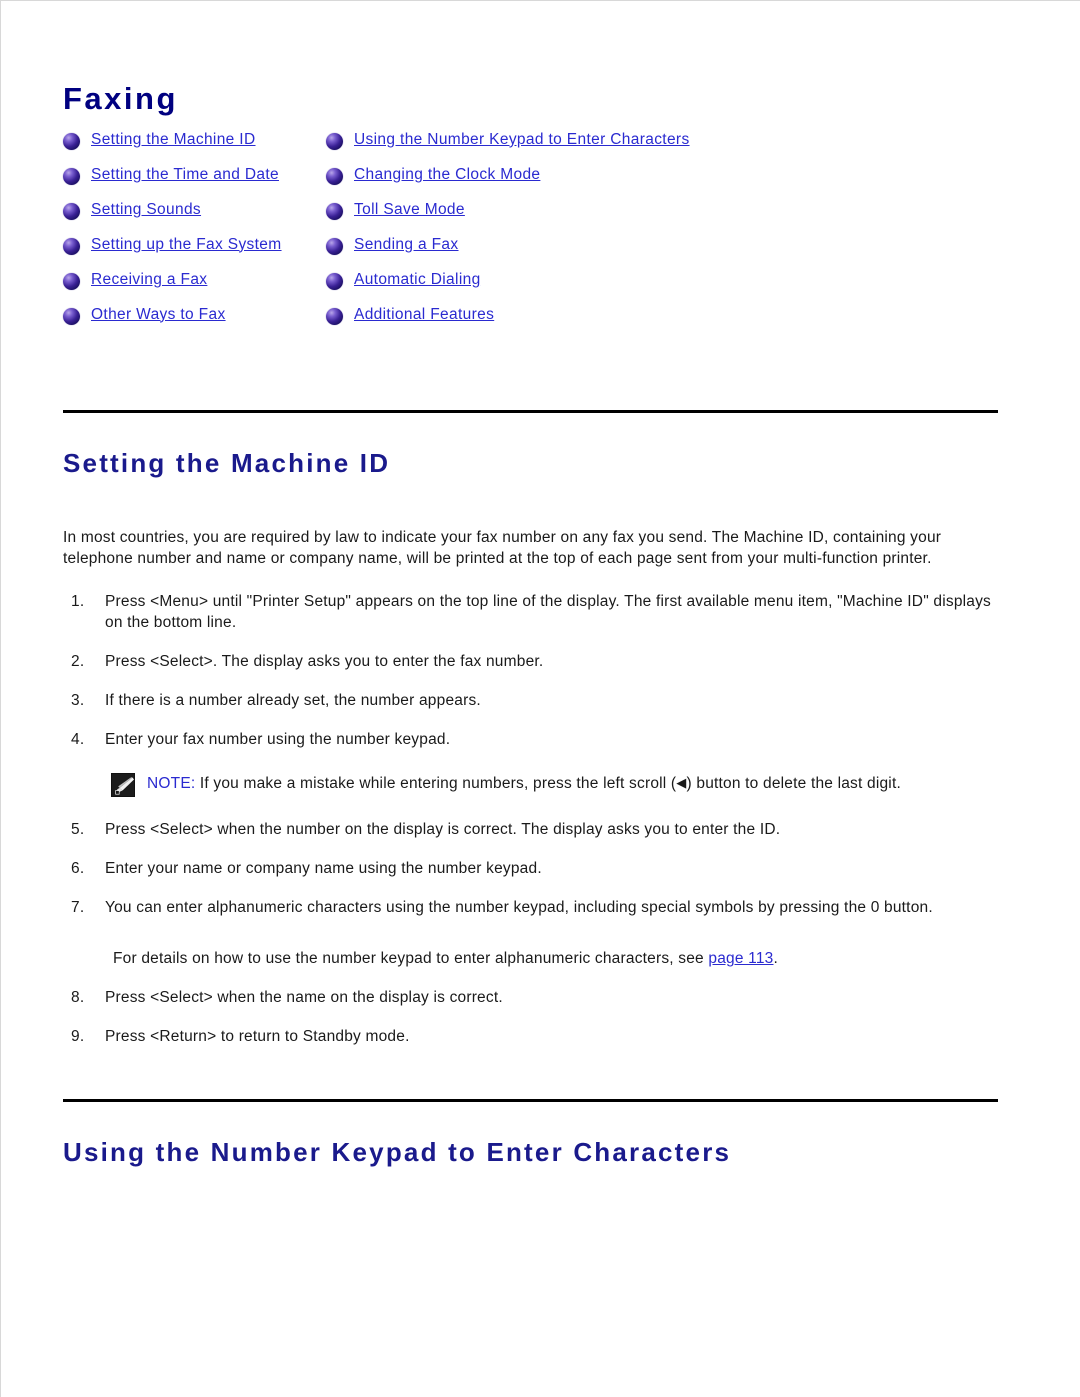 The height and width of the screenshot is (1397, 1080). What do you see at coordinates (606, 287) in the screenshot?
I see `index-item: Automatic Dialing` at bounding box center [606, 287].